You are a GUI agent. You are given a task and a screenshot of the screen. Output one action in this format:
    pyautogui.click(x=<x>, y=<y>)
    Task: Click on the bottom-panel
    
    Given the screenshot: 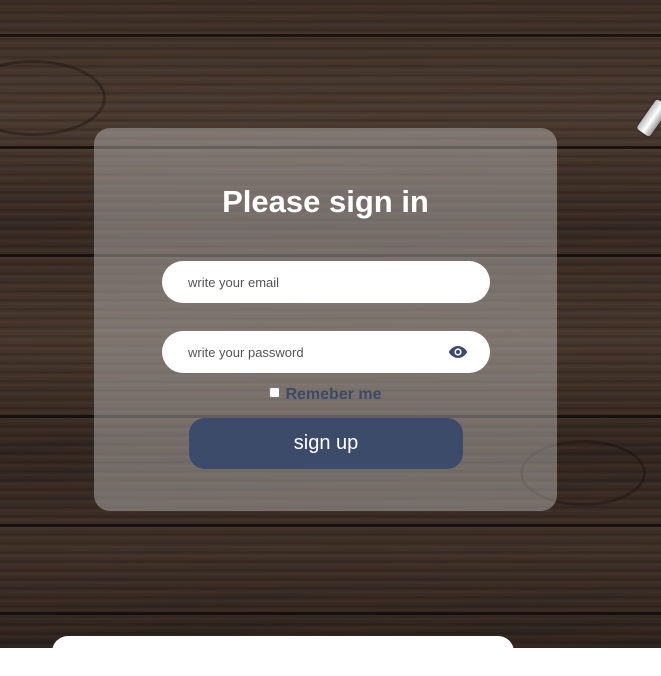 What is the action you would take?
    pyautogui.click(x=283, y=656)
    